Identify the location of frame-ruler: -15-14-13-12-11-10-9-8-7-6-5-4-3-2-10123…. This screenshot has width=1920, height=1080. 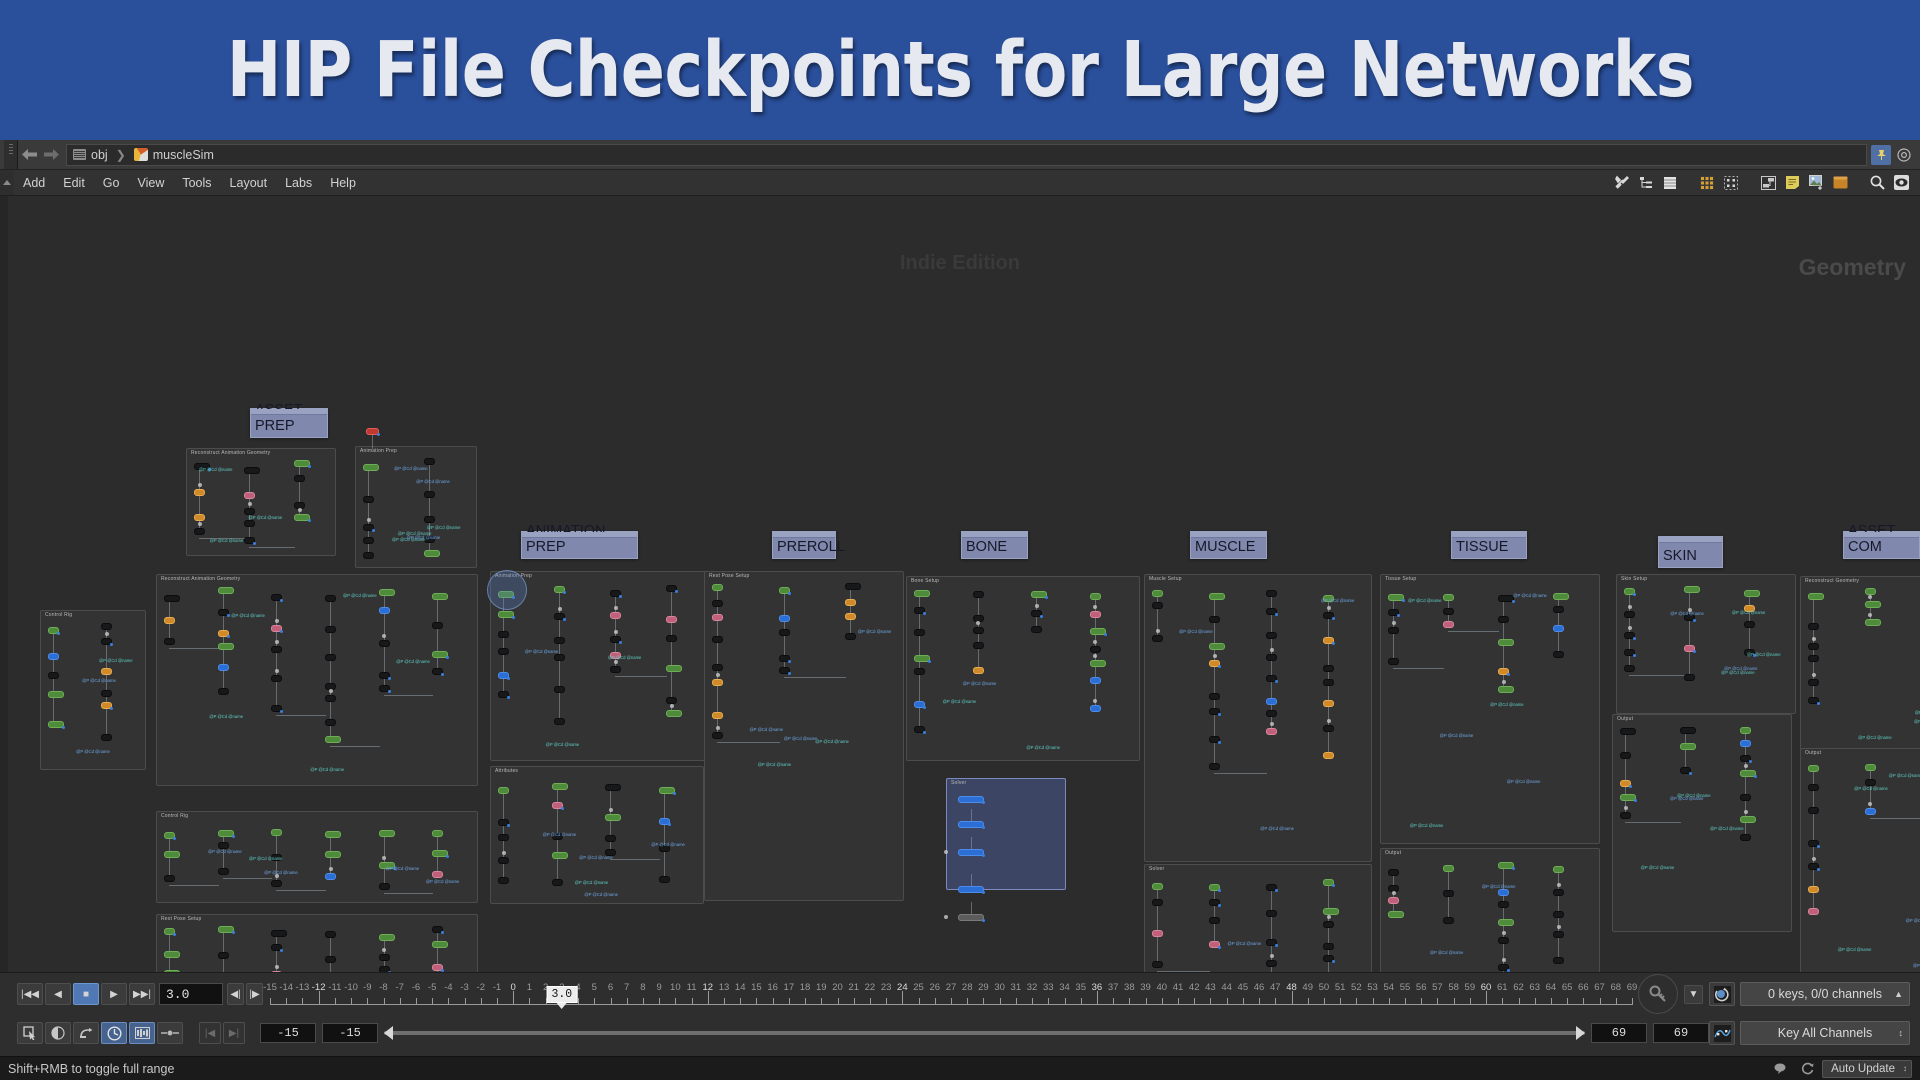
(950, 994).